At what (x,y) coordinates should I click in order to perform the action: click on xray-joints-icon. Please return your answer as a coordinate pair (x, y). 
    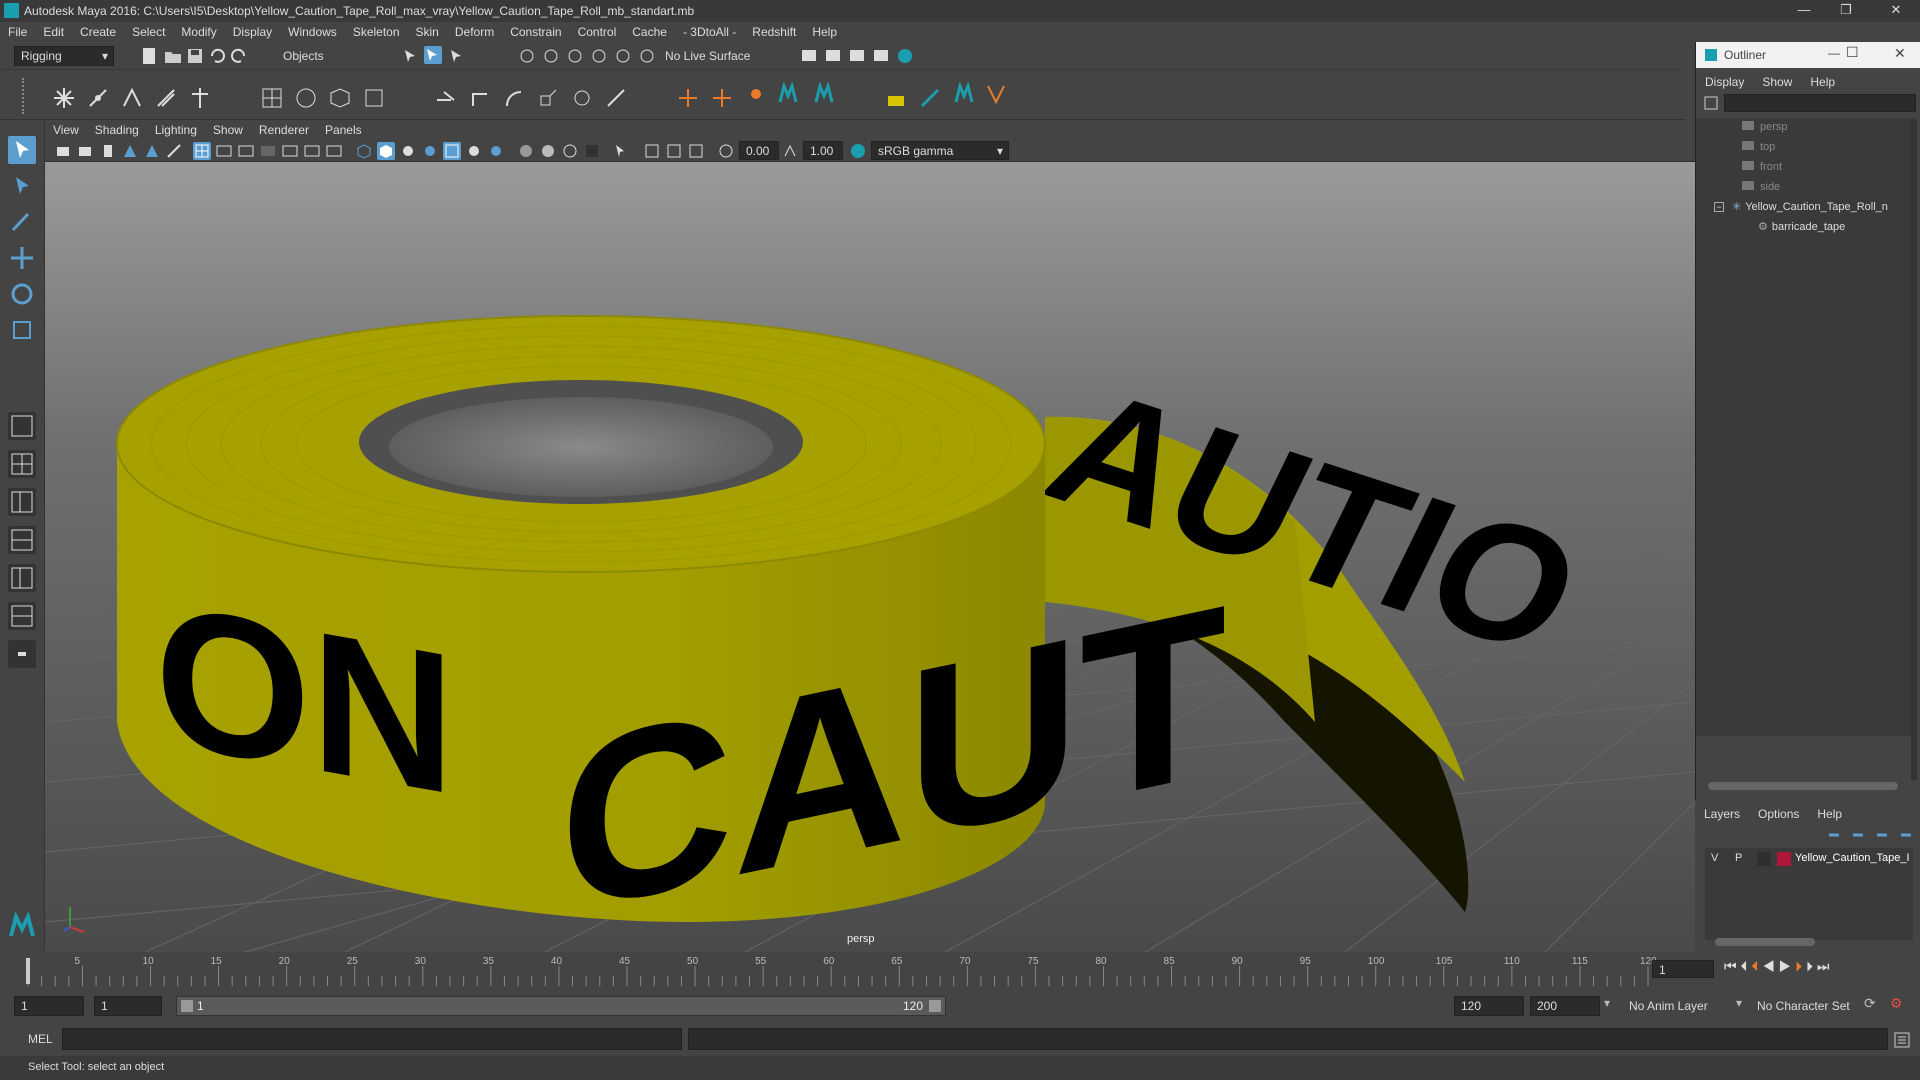
    Looking at the image, I should click on (652, 151).